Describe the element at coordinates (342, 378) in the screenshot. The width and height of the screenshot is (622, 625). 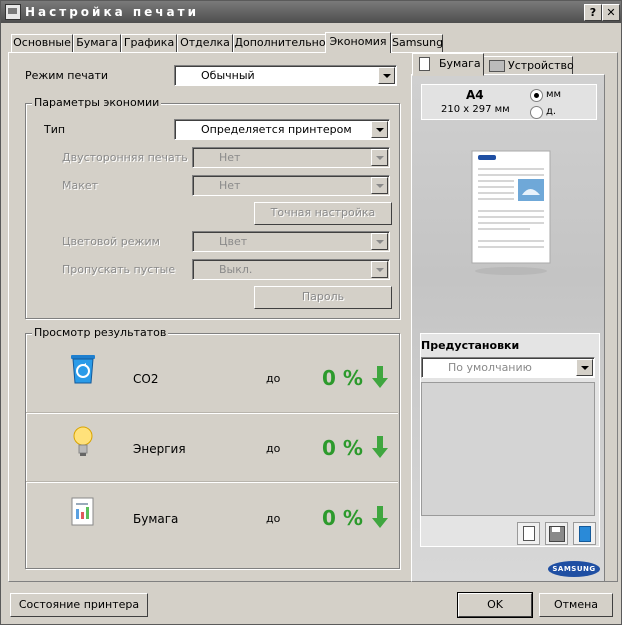
I see `co2-percent: 0 %` at that location.